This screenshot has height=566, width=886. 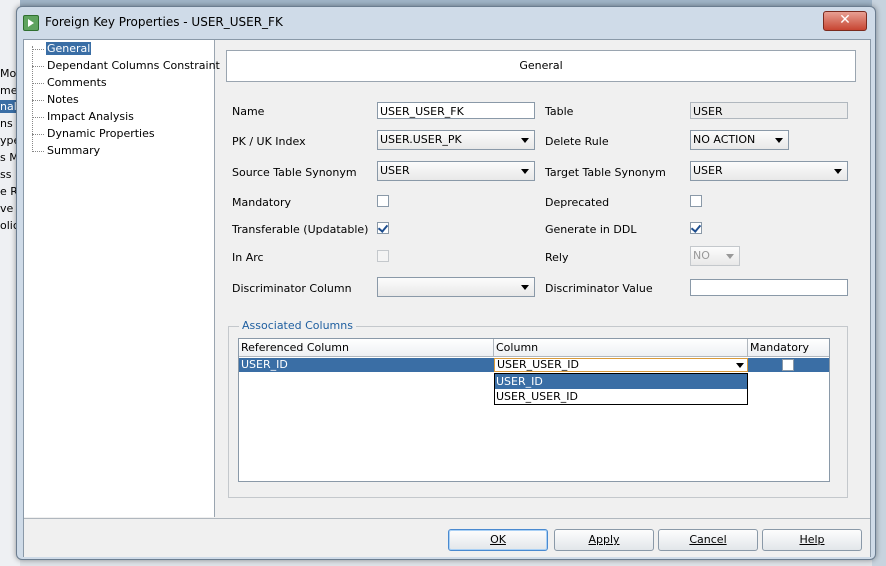 What do you see at coordinates (739, 140) in the screenshot?
I see `delete-rule-combo: NO ACTION` at bounding box center [739, 140].